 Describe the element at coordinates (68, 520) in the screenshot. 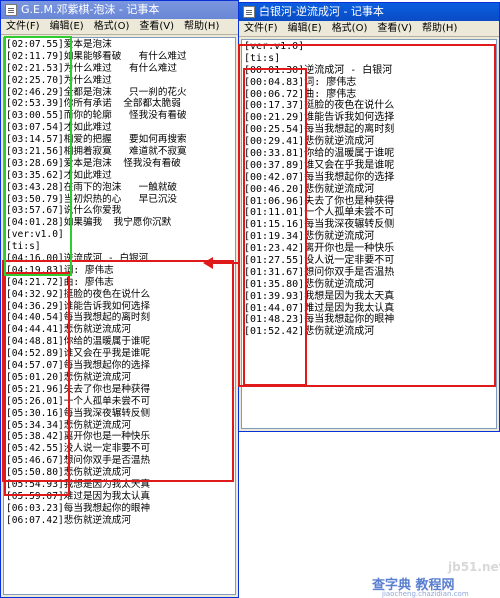

I see `text-line: [06:07.42]悲伤就逆流成河` at that location.